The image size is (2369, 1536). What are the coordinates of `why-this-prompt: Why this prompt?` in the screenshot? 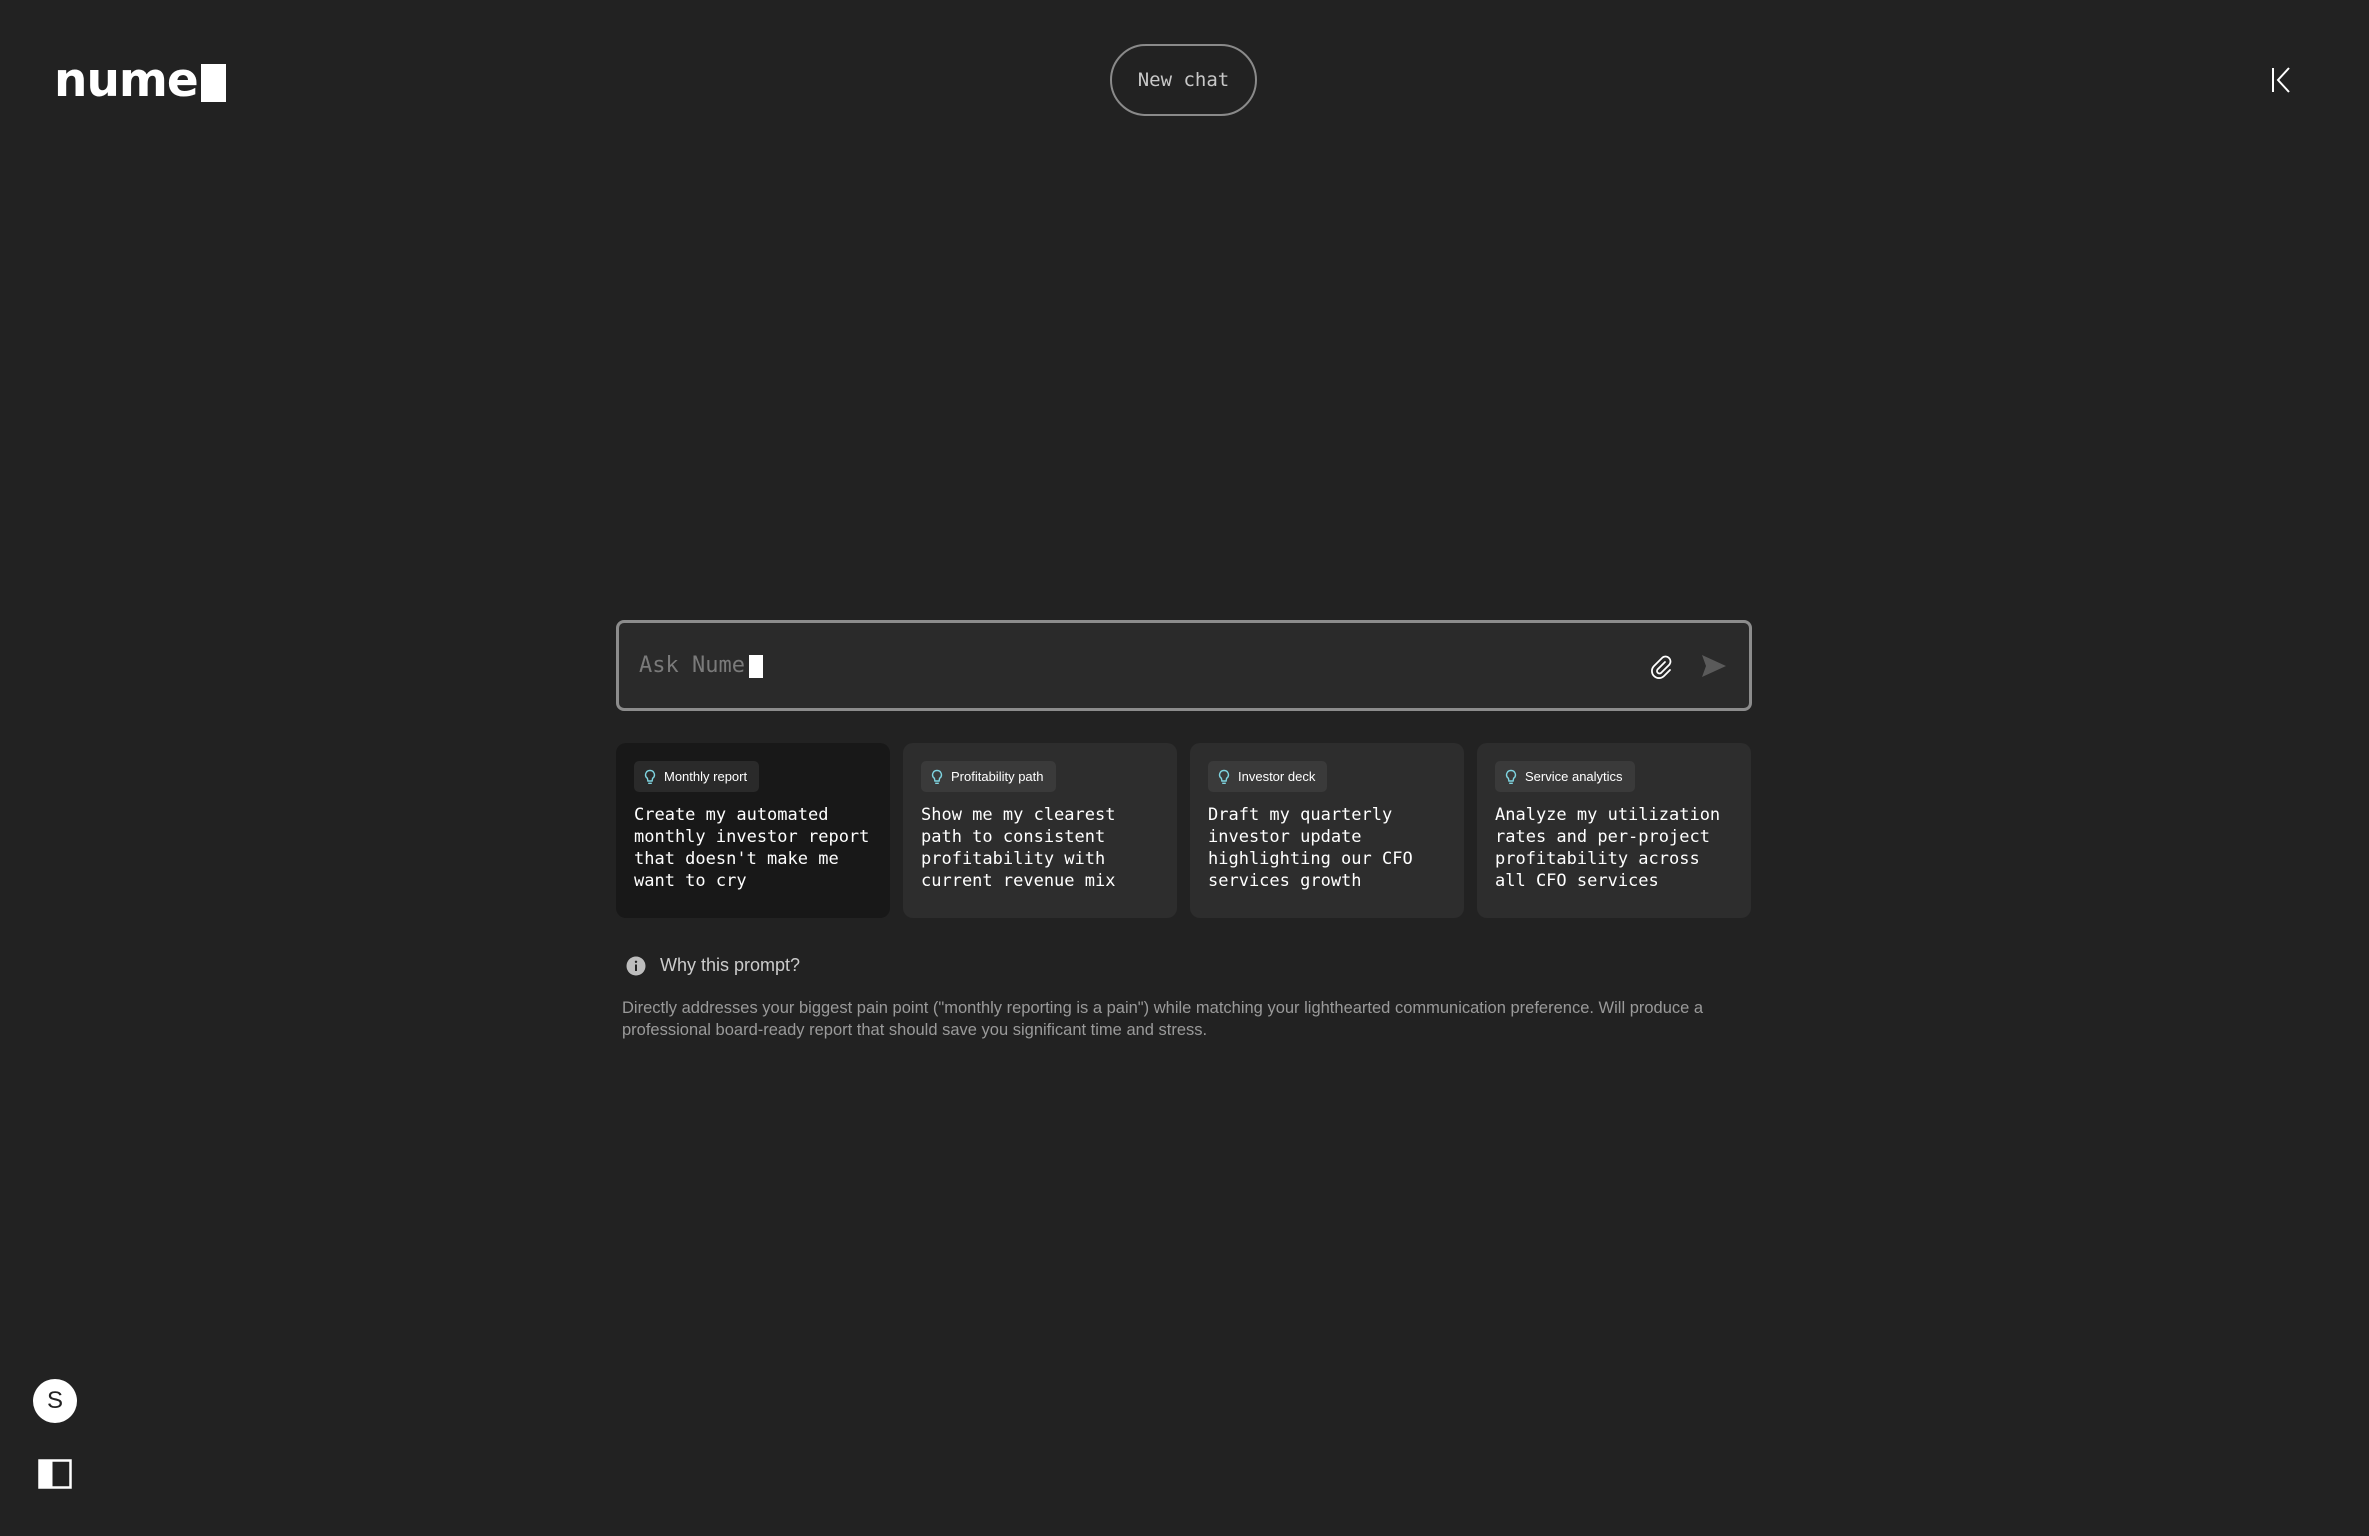 It's located at (713, 965).